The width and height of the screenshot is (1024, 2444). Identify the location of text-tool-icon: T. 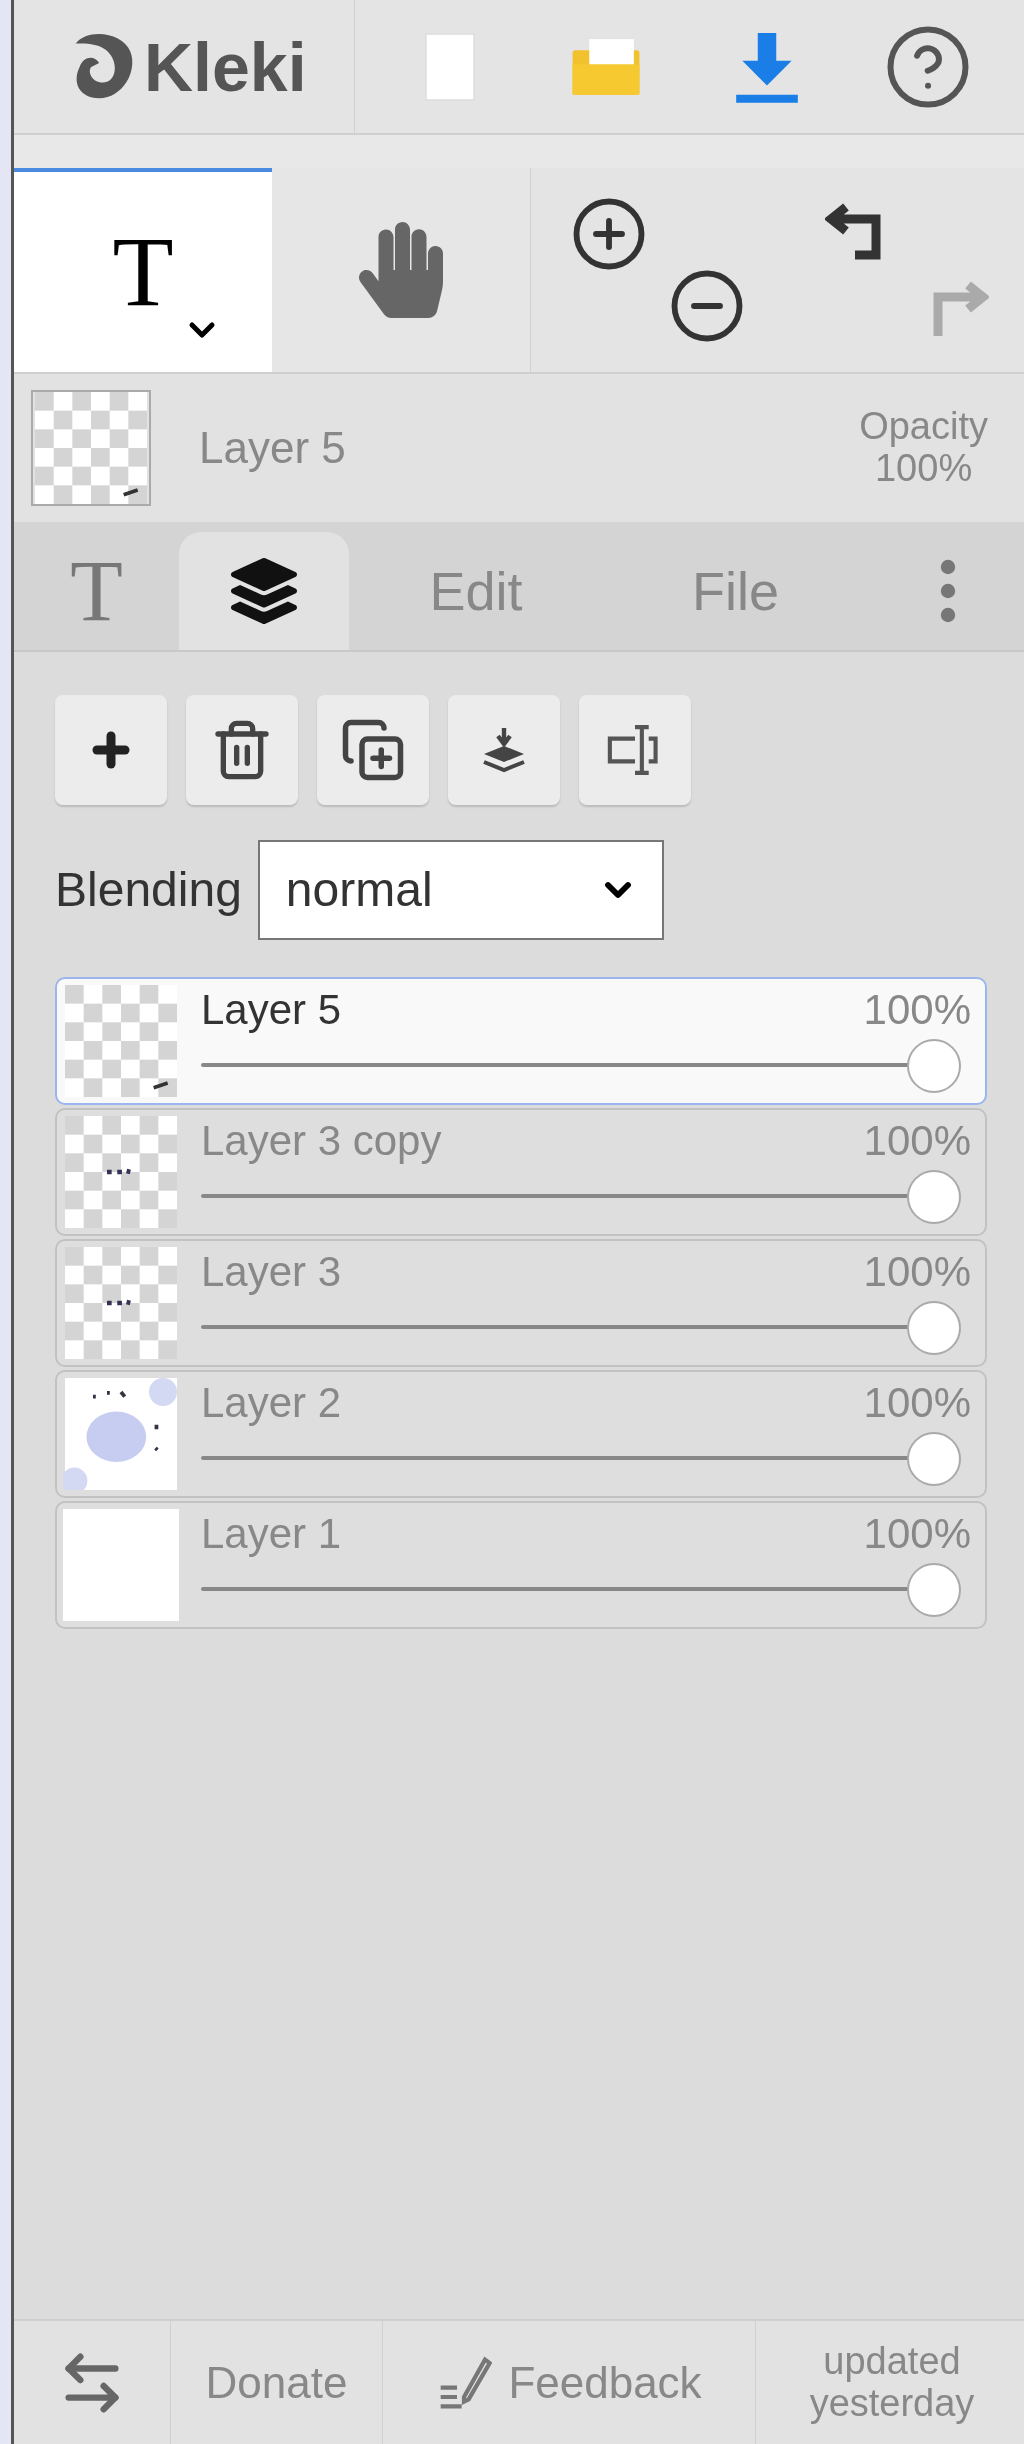
(143, 272).